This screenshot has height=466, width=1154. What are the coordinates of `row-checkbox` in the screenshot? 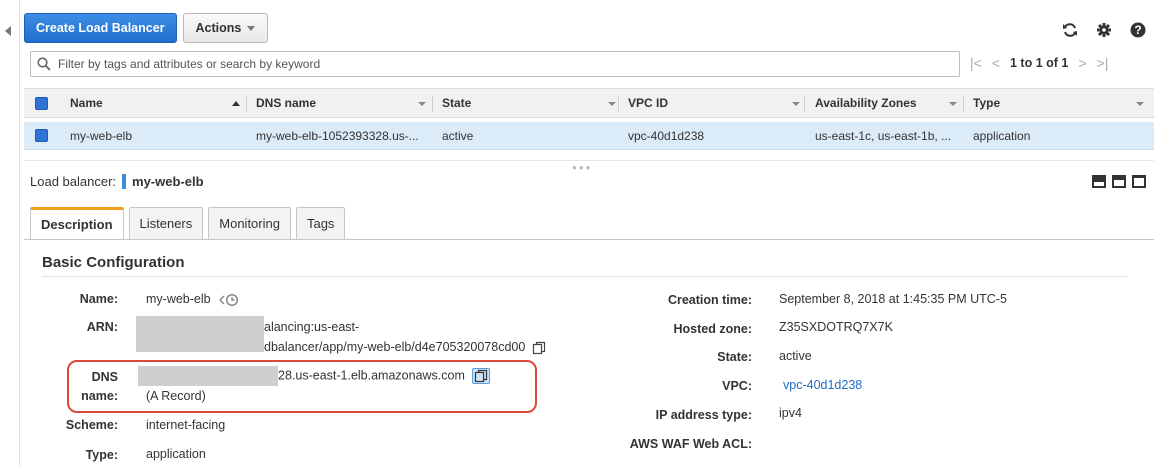 It's located at (41, 135).